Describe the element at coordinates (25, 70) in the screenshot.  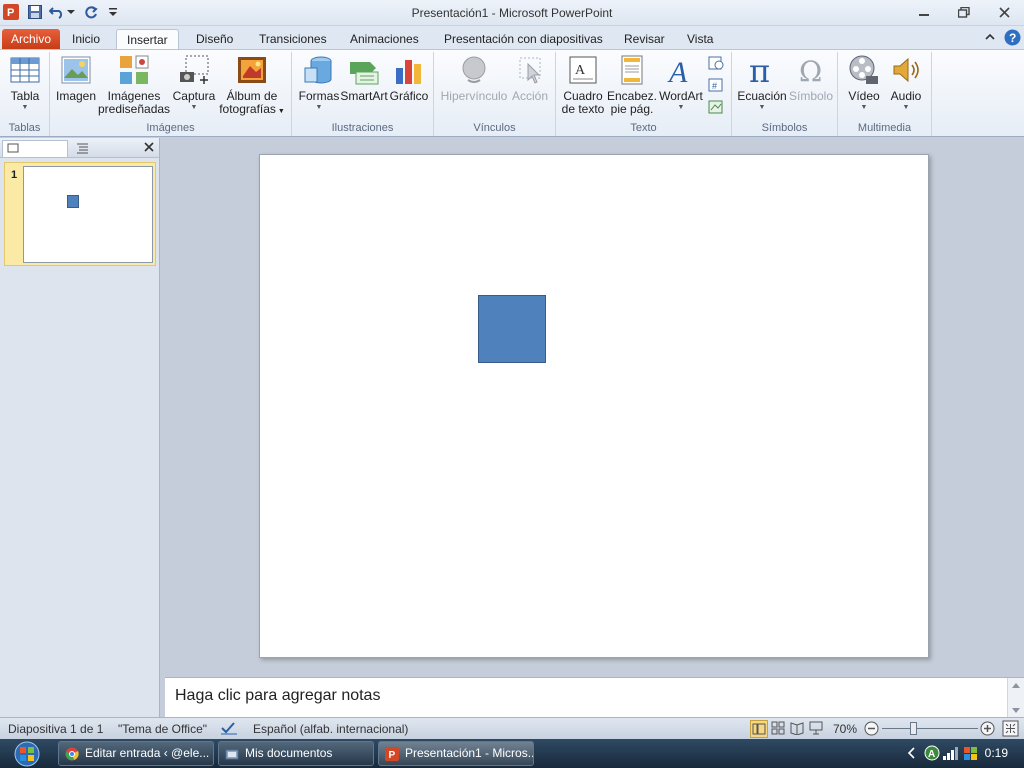
I see `table-icon` at that location.